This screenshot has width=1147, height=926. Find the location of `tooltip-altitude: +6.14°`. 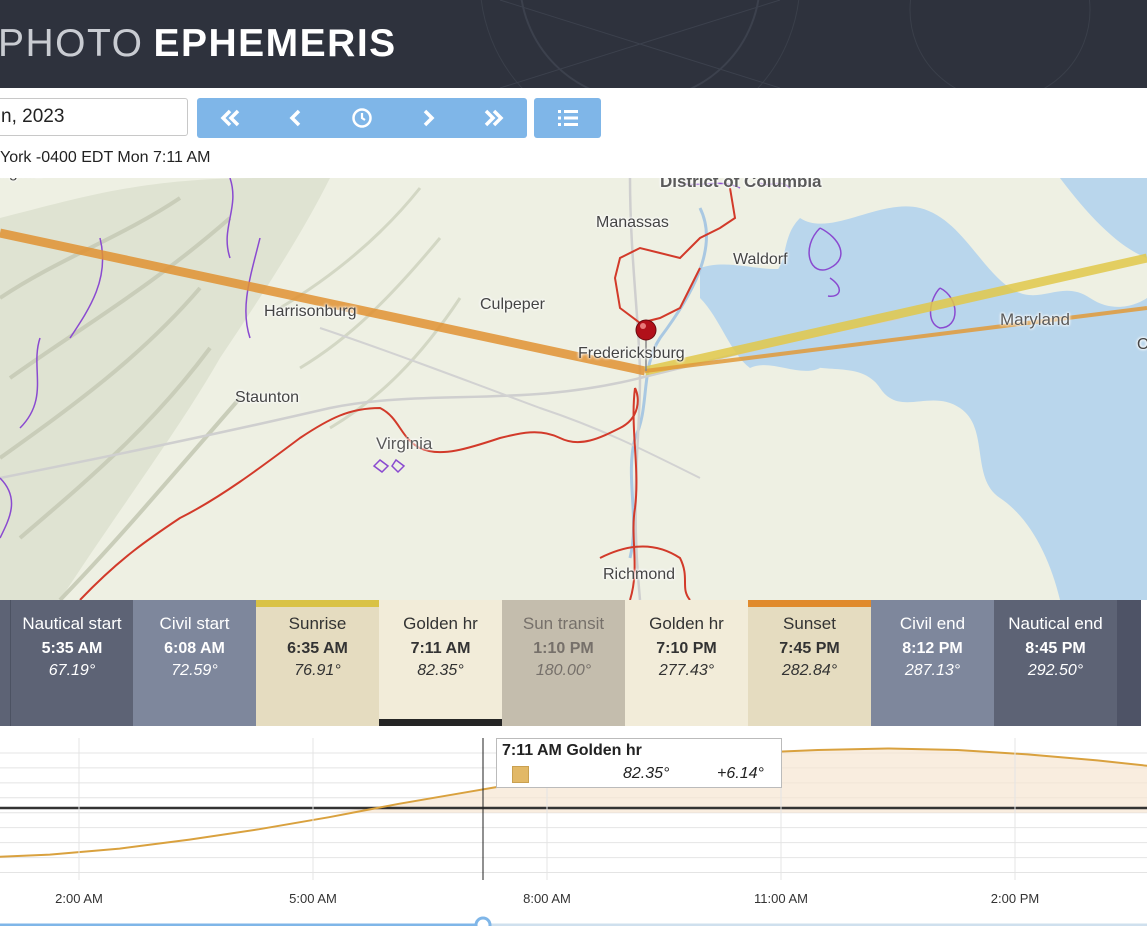

tooltip-altitude: +6.14° is located at coordinates (740, 773).